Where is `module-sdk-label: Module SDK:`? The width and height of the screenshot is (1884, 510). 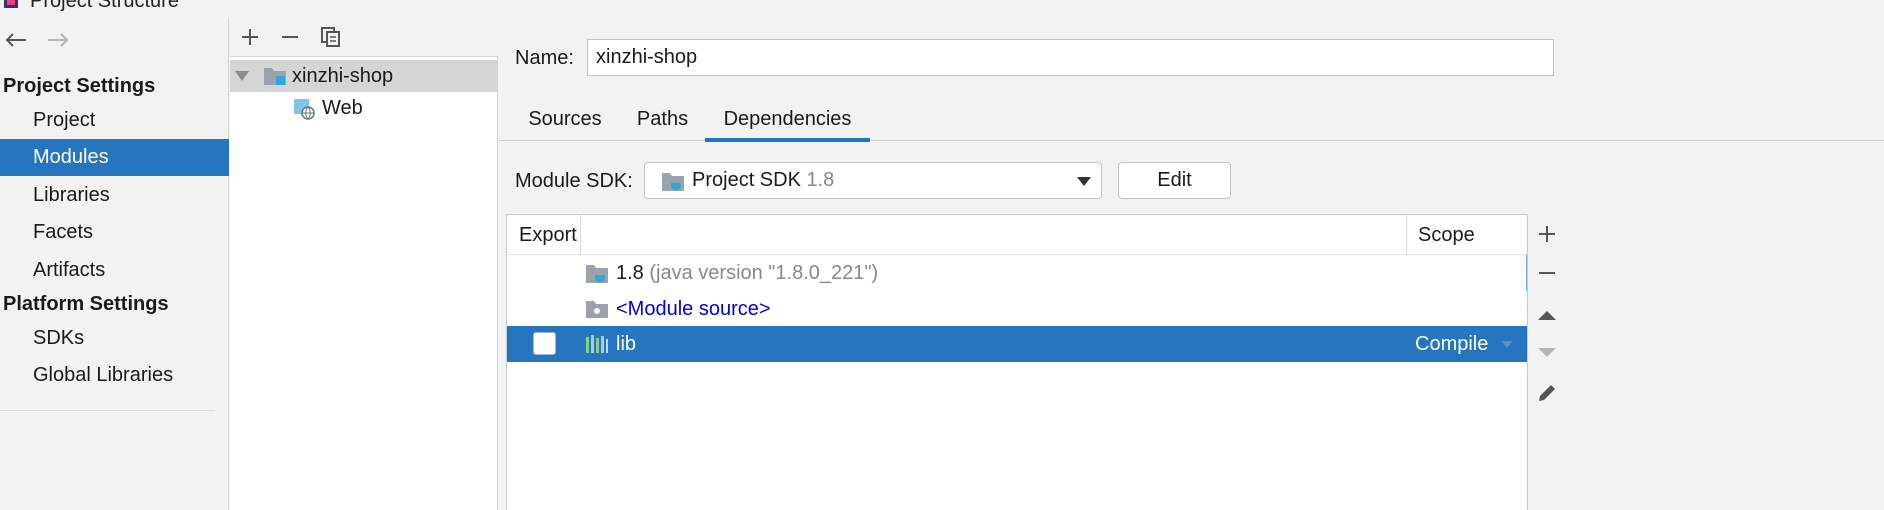
module-sdk-label: Module SDK: is located at coordinates (574, 181).